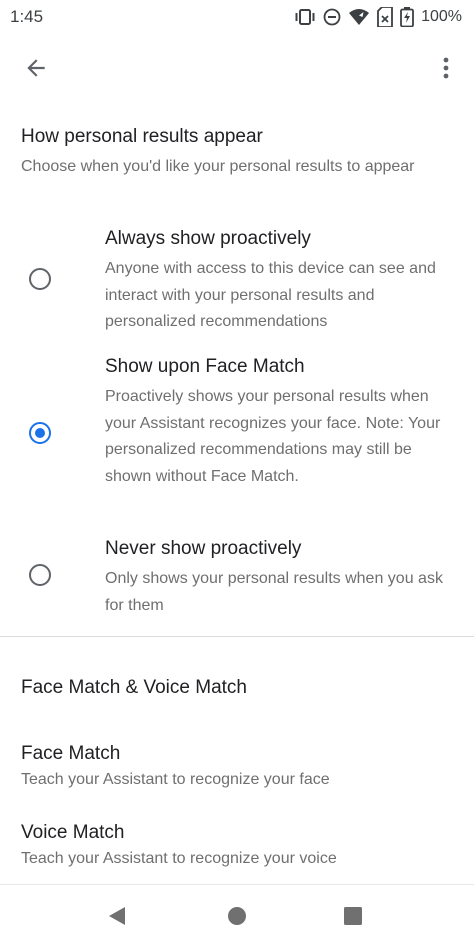 The width and height of the screenshot is (474, 948). What do you see at coordinates (407, 17) in the screenshot?
I see `battery-charging-icon` at bounding box center [407, 17].